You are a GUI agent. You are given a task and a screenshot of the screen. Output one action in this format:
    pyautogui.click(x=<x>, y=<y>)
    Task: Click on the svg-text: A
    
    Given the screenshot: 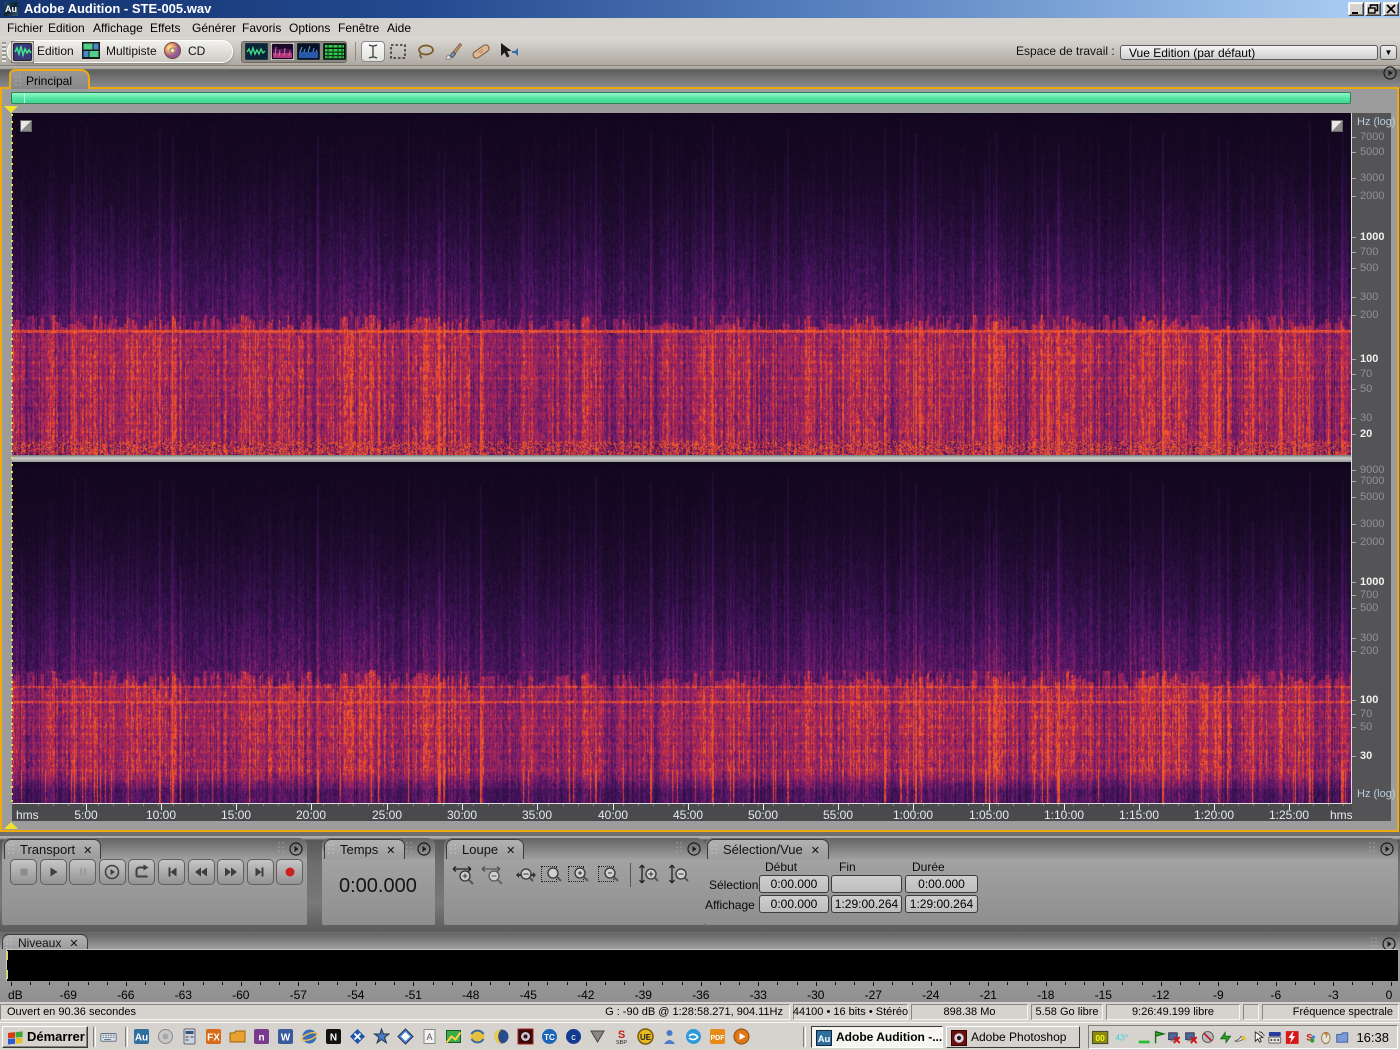 What is the action you would take?
    pyautogui.click(x=429, y=1037)
    